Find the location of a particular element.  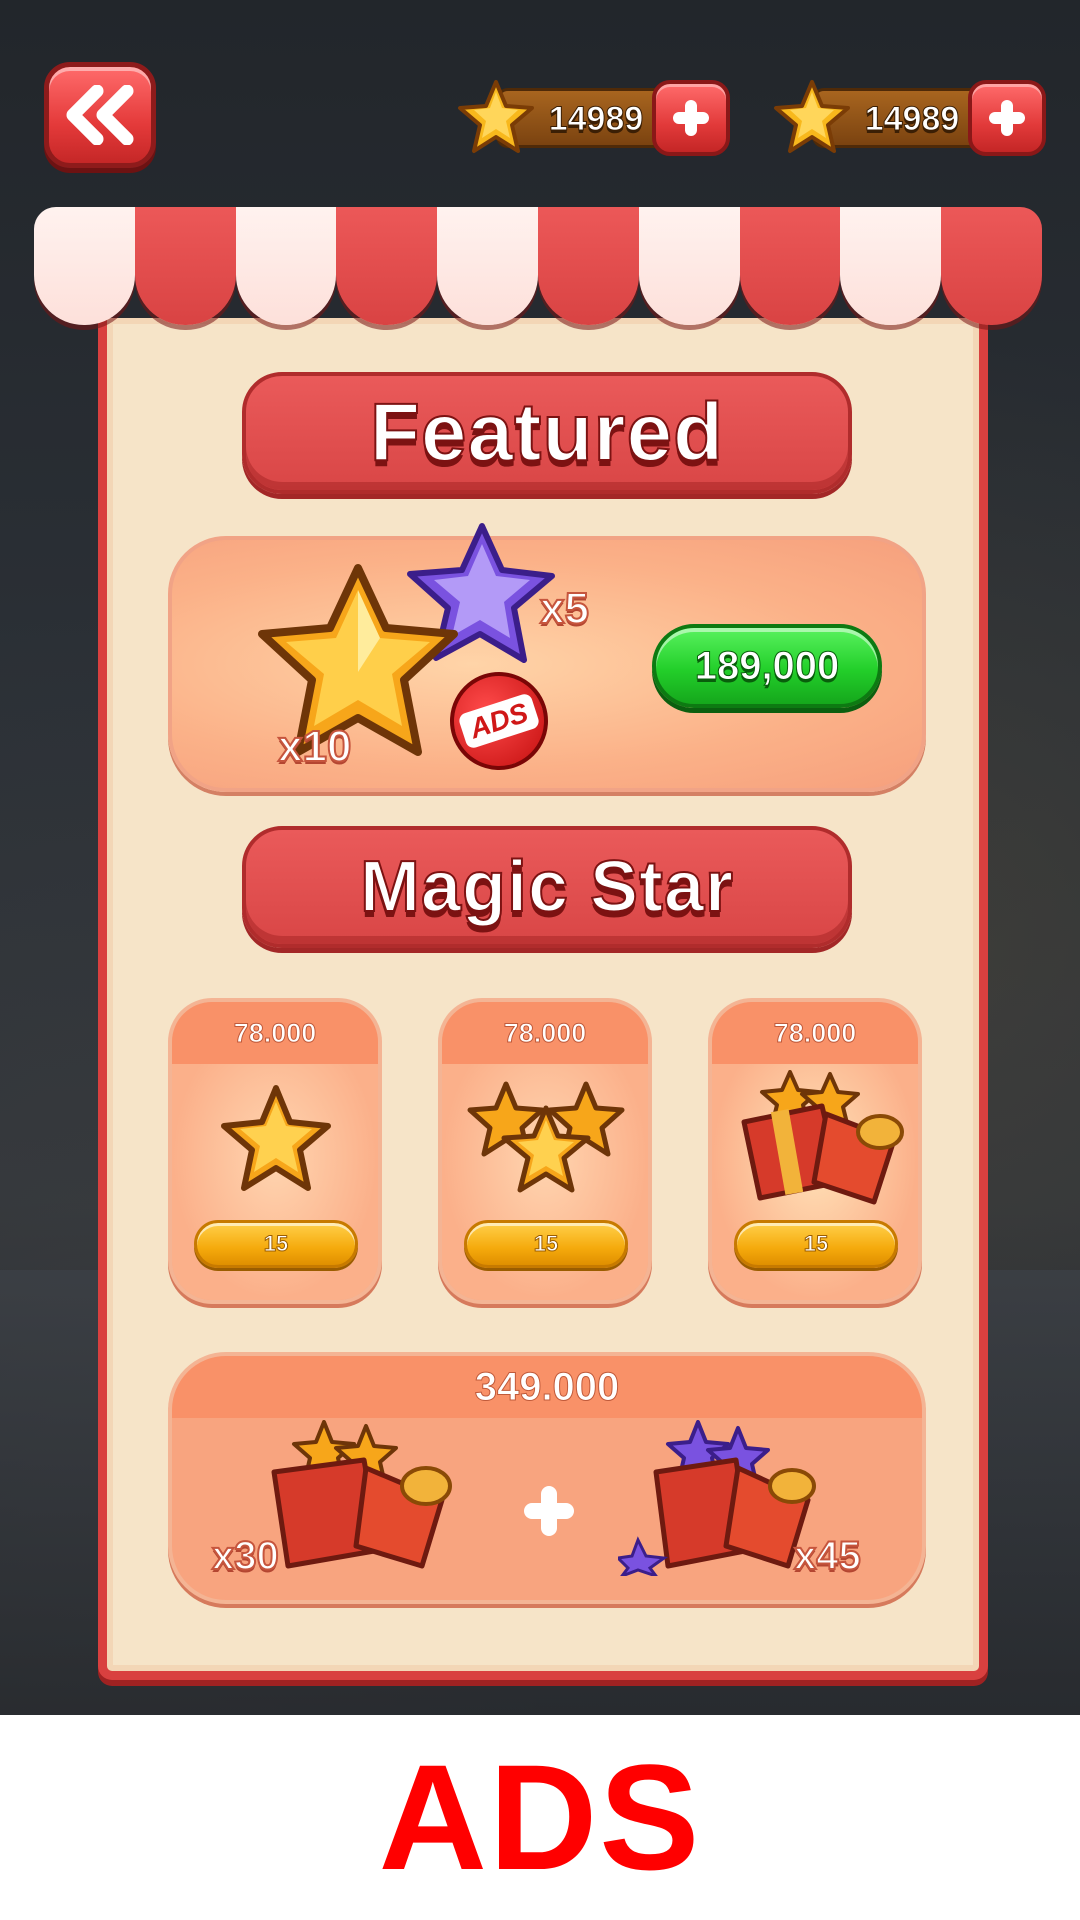

magic-star-title: Magic Star is located at coordinates (547, 887).